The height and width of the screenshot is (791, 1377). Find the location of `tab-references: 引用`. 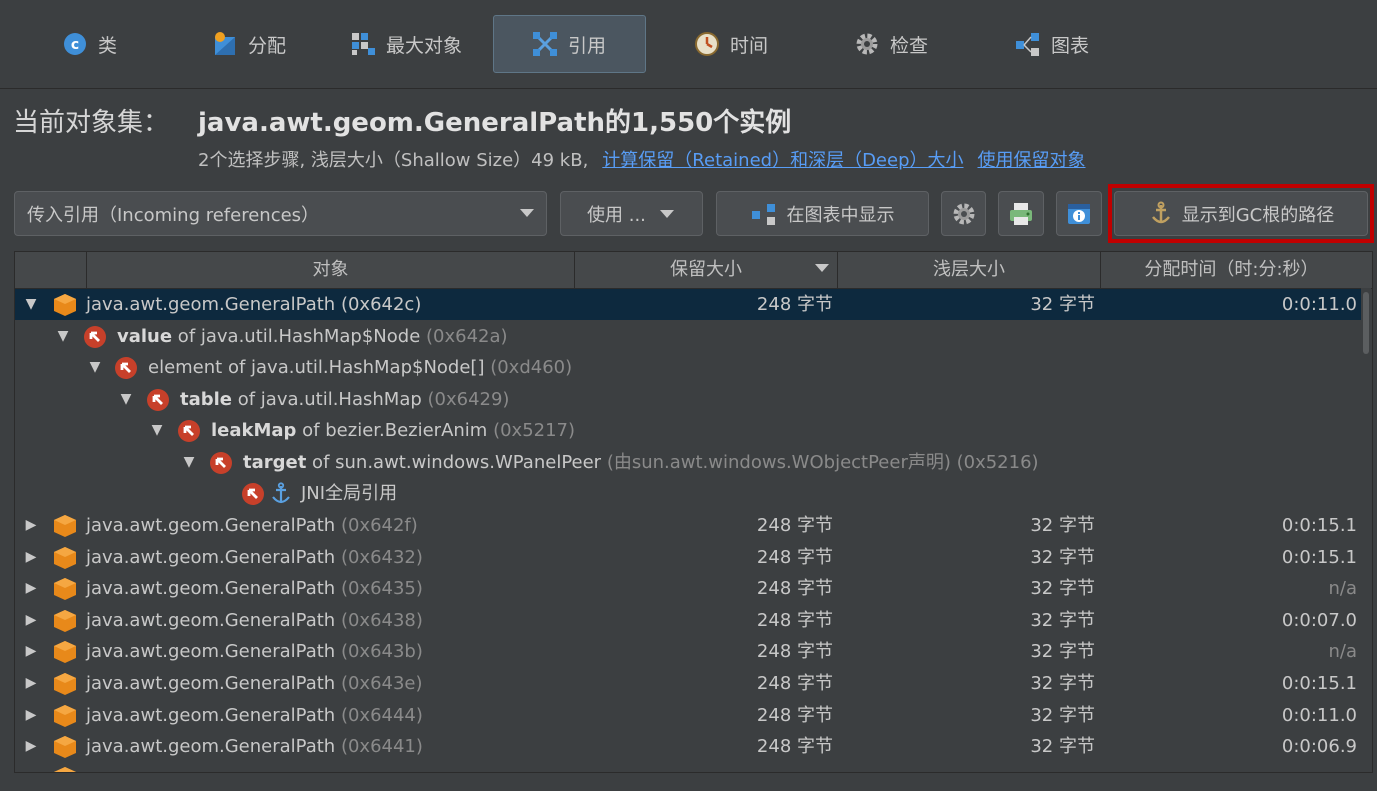

tab-references: 引用 is located at coordinates (569, 44).